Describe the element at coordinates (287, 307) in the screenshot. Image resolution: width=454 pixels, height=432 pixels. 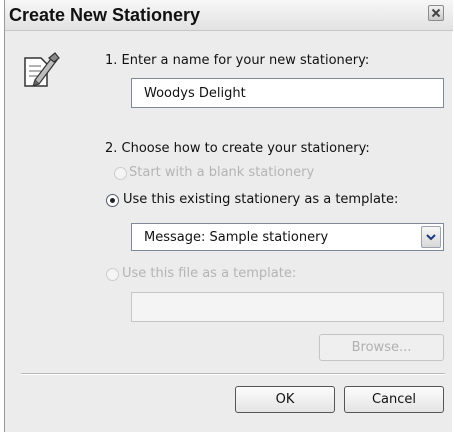
I see `template-file-input` at that location.